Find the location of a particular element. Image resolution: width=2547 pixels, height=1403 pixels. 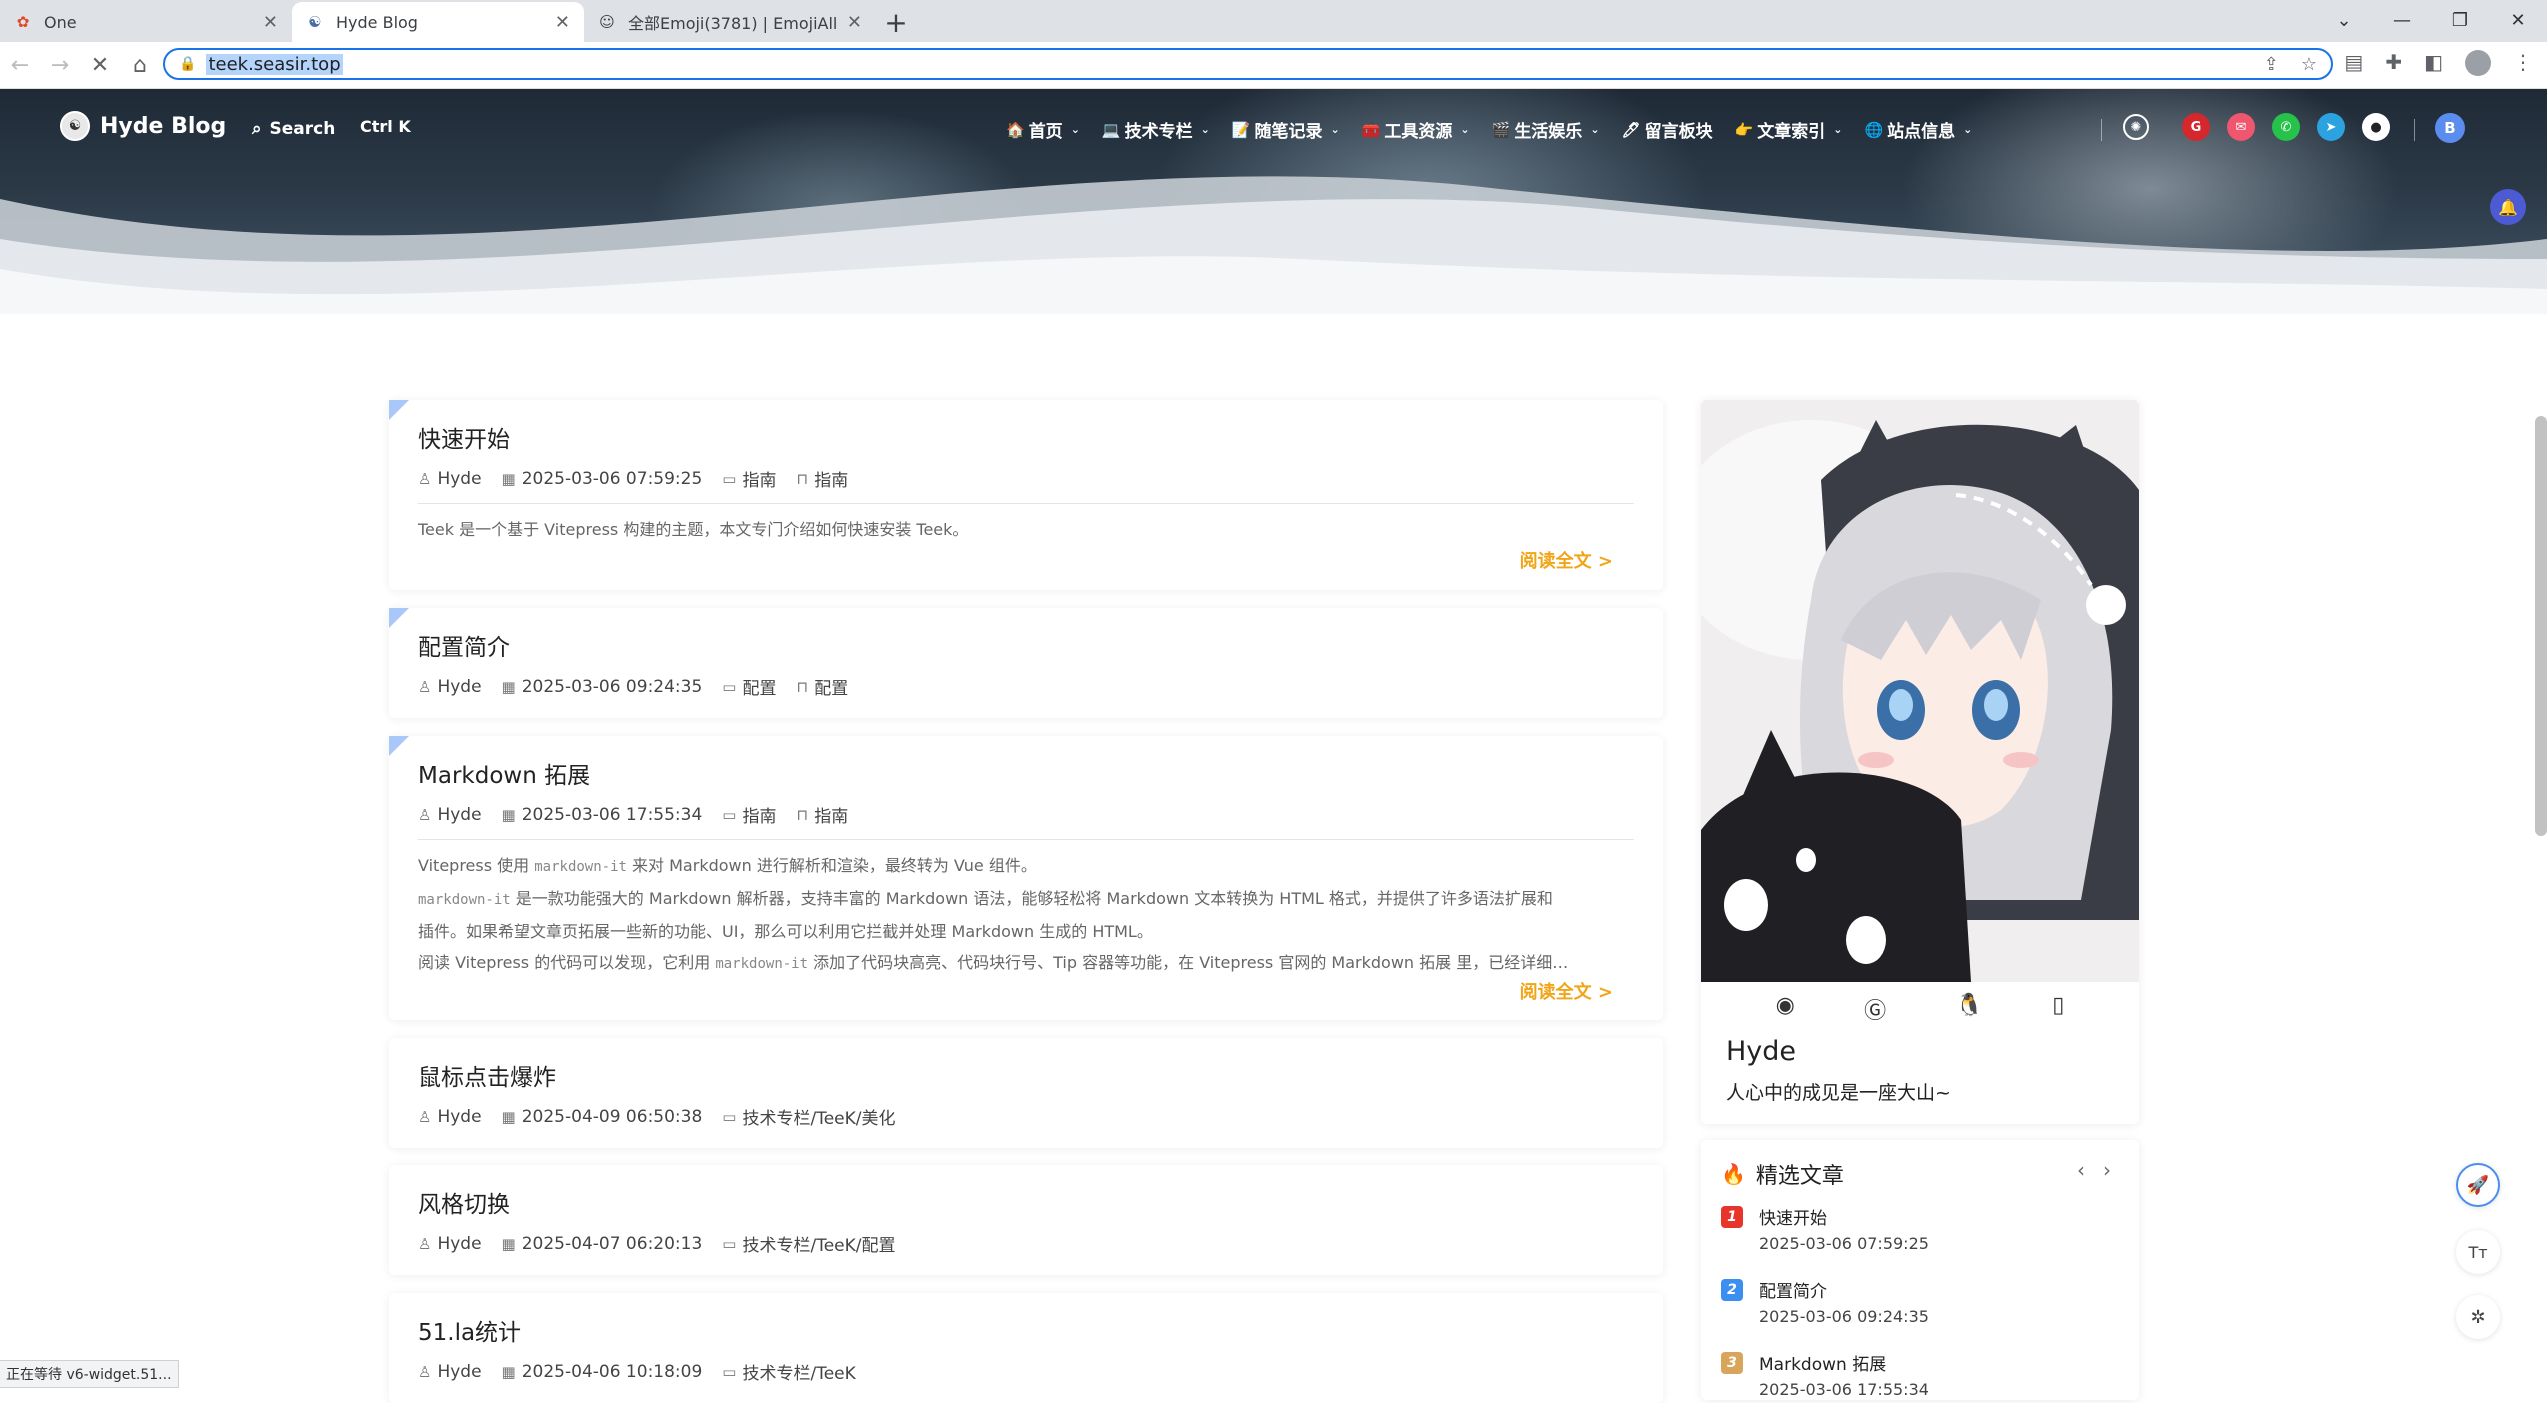

post-title: 风格切换 is located at coordinates (1026, 1202).